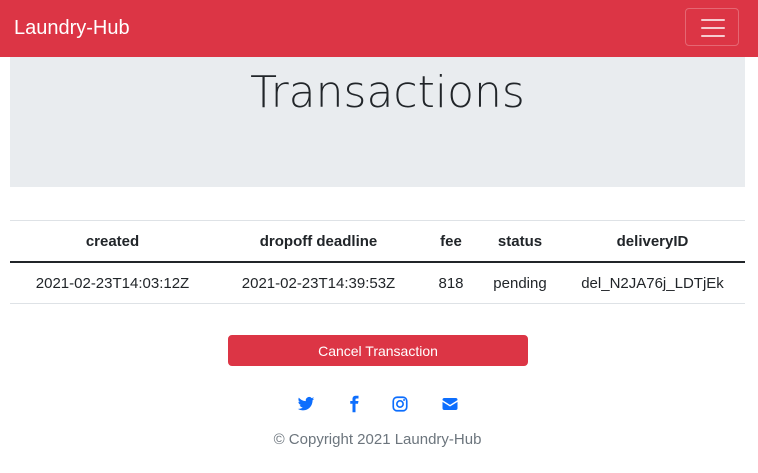 The image size is (758, 473). I want to click on envelope-icon, so click(450, 404).